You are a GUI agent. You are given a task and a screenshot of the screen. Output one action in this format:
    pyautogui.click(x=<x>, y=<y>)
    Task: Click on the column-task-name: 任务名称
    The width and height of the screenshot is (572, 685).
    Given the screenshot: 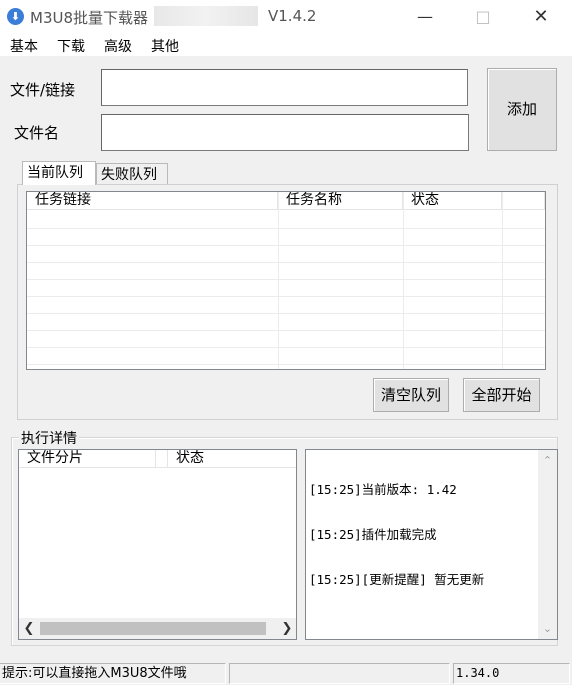 What is the action you would take?
    pyautogui.click(x=340, y=201)
    